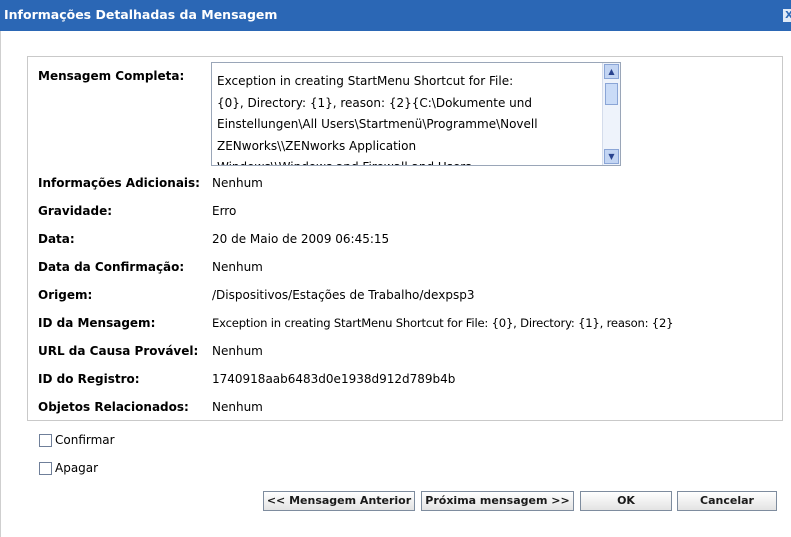 The height and width of the screenshot is (537, 791). Describe the element at coordinates (0, 284) in the screenshot. I see `dialog-border` at that location.